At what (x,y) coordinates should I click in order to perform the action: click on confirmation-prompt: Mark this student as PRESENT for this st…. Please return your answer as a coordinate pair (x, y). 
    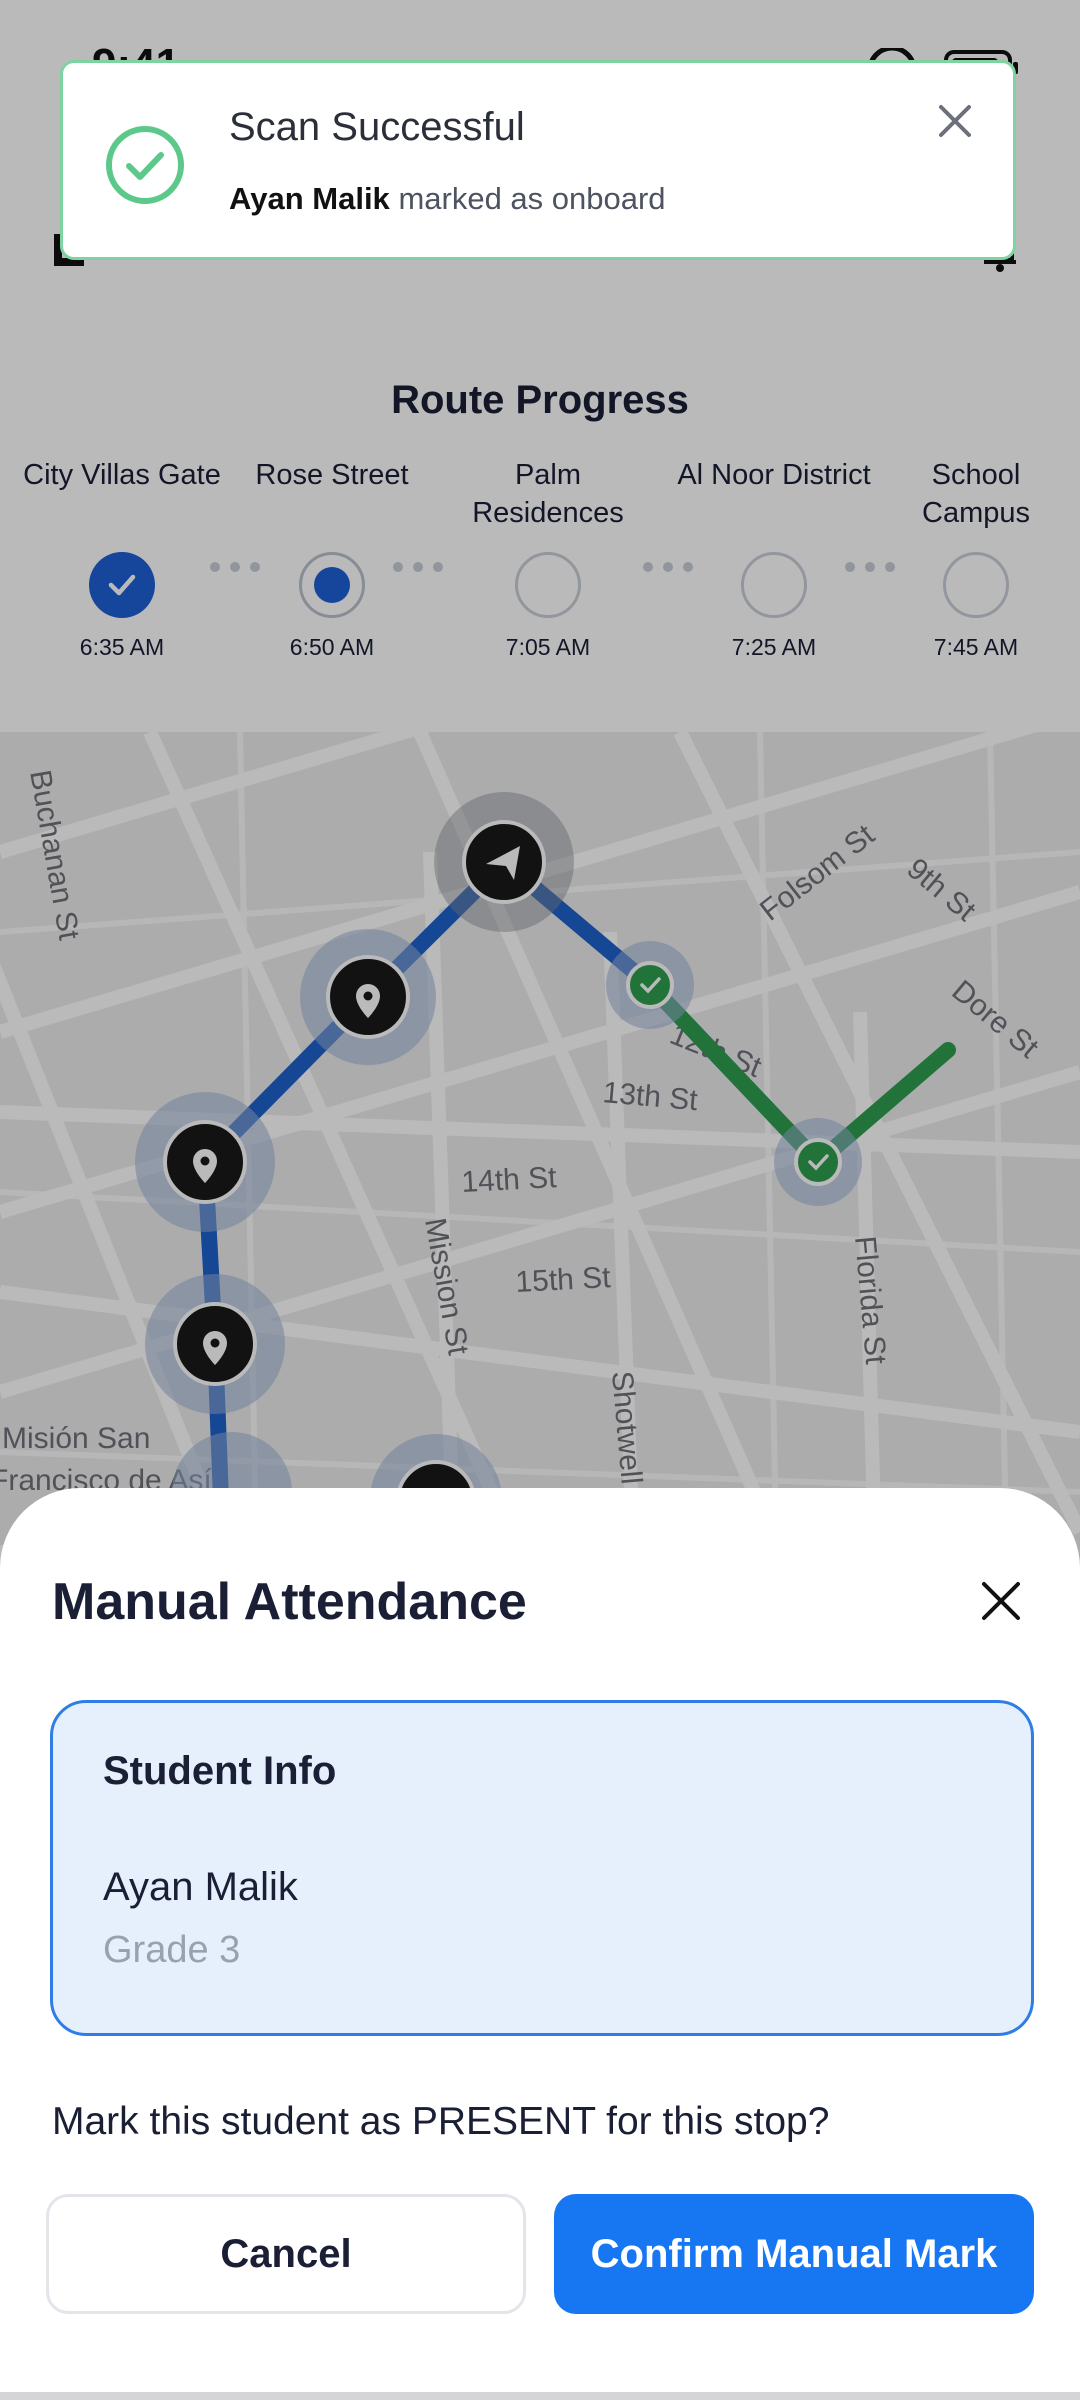
    Looking at the image, I should click on (441, 2121).